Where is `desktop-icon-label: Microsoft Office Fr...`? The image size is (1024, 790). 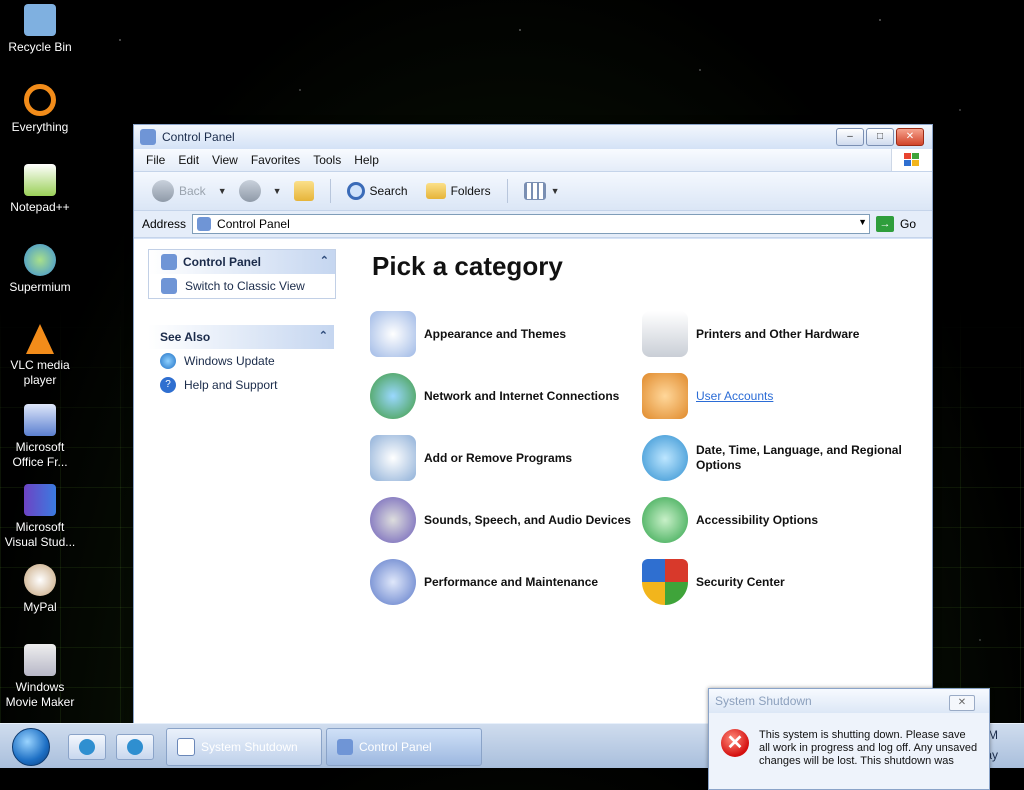 desktop-icon-label: Microsoft Office Fr... is located at coordinates (40, 454).